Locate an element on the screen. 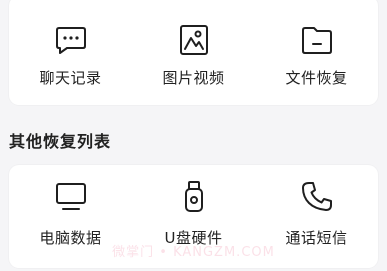 Image resolution: width=387 pixels, height=271 pixels. photo-video-label: 图片视频 is located at coordinates (193, 78).